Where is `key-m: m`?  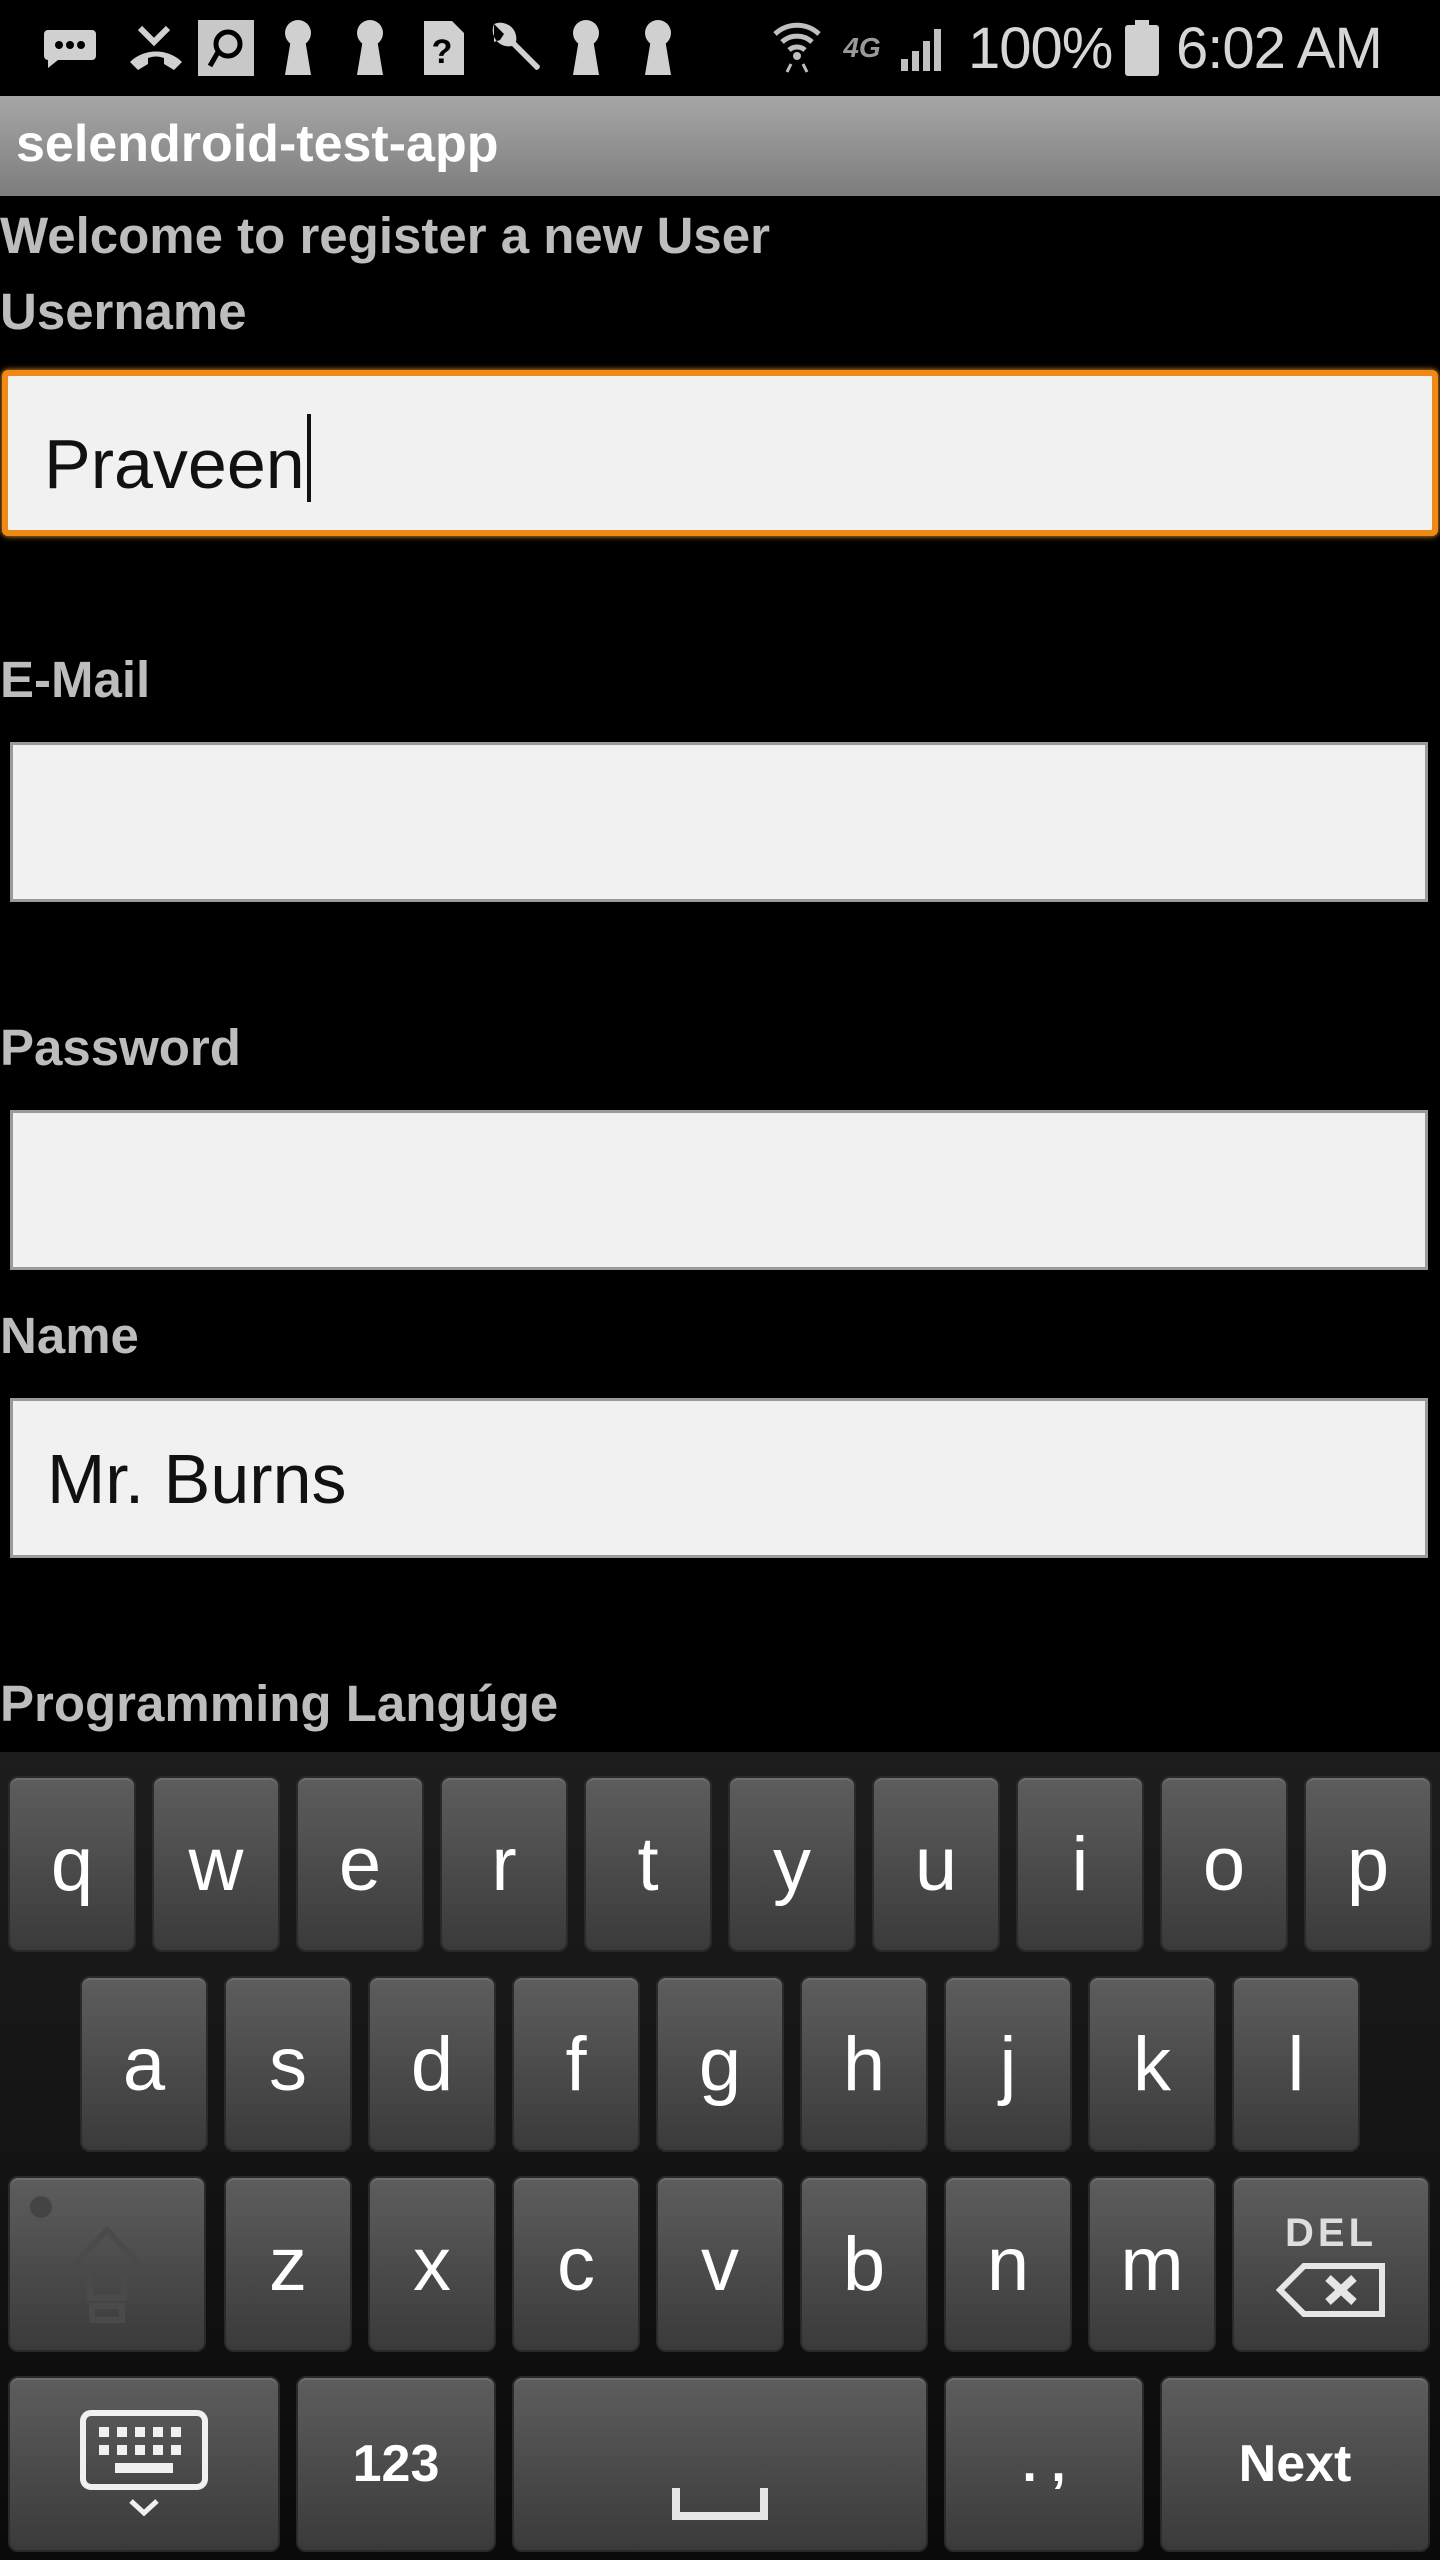 key-m: m is located at coordinates (1152, 2264).